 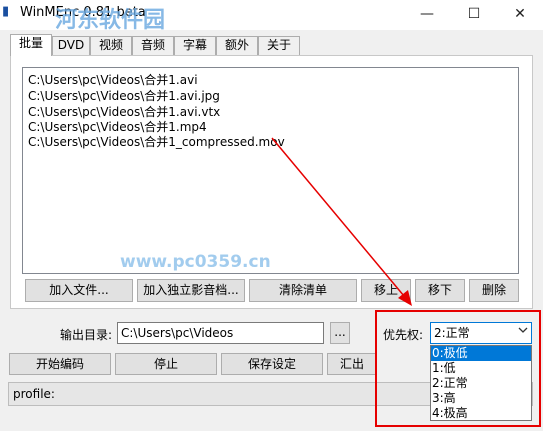 I want to click on list-item: C:\Users\pc\Videos\合并1.avi.jpg, so click(x=124, y=96).